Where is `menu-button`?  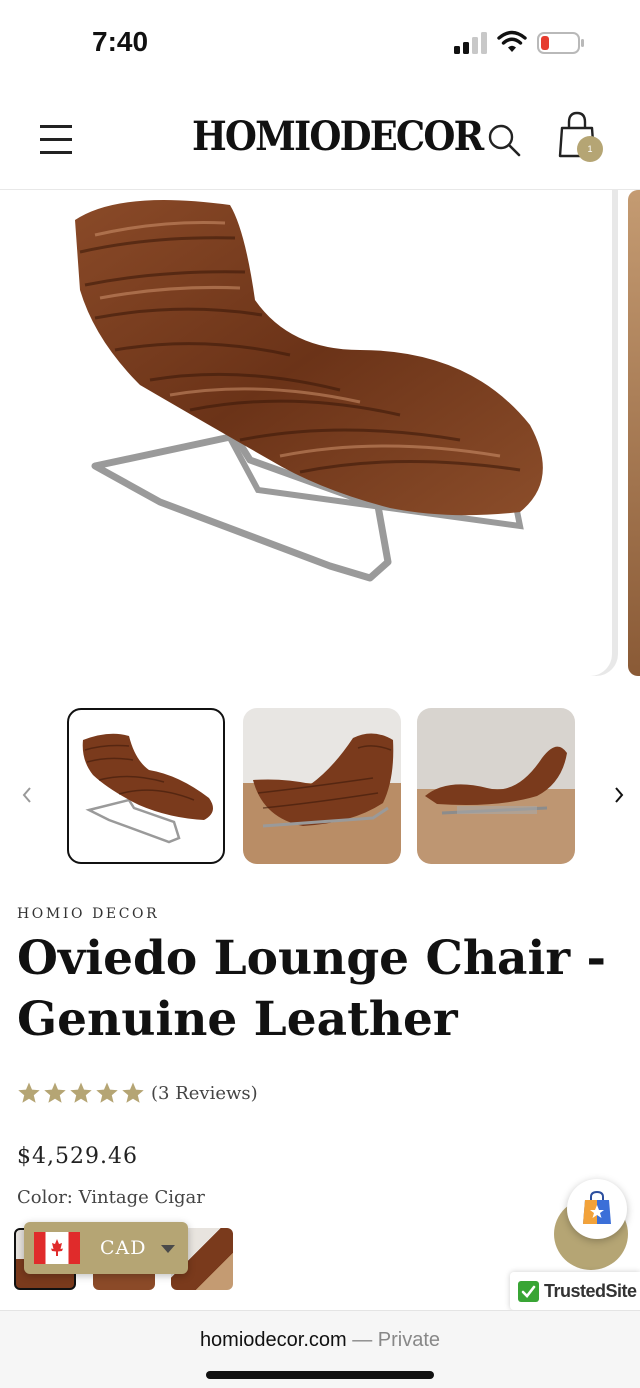
menu-button is located at coordinates (57, 139).